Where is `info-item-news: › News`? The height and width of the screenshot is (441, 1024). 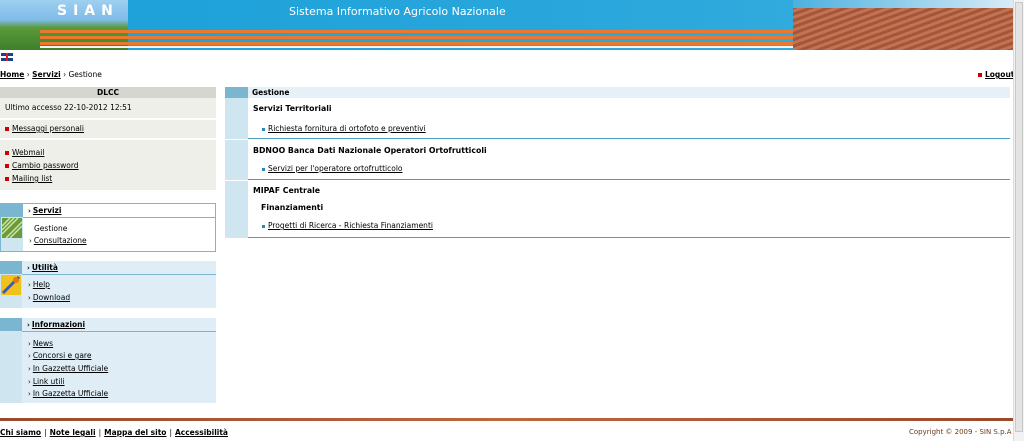 info-item-news: › News is located at coordinates (40, 343).